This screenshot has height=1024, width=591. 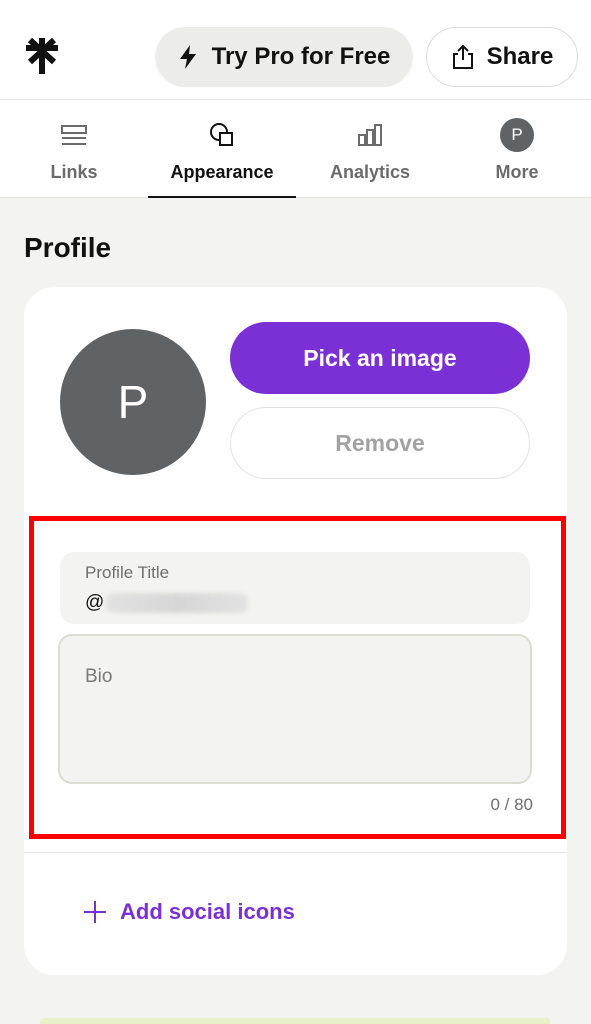 What do you see at coordinates (133, 402) in the screenshot?
I see `profile-avatar: P` at bounding box center [133, 402].